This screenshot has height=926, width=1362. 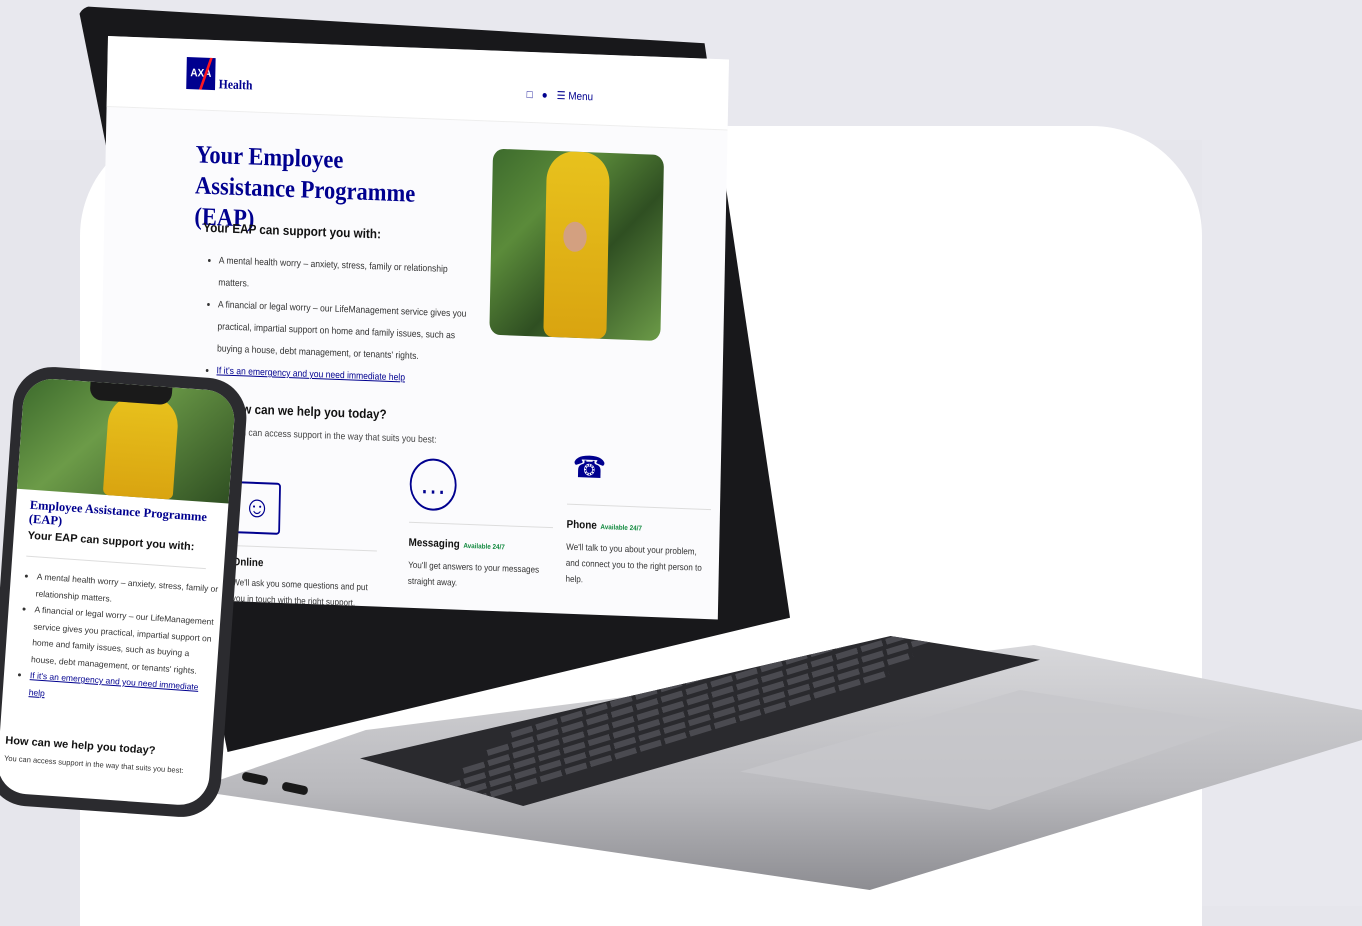 I want to click on menu-button: ☰ Menu, so click(x=575, y=96).